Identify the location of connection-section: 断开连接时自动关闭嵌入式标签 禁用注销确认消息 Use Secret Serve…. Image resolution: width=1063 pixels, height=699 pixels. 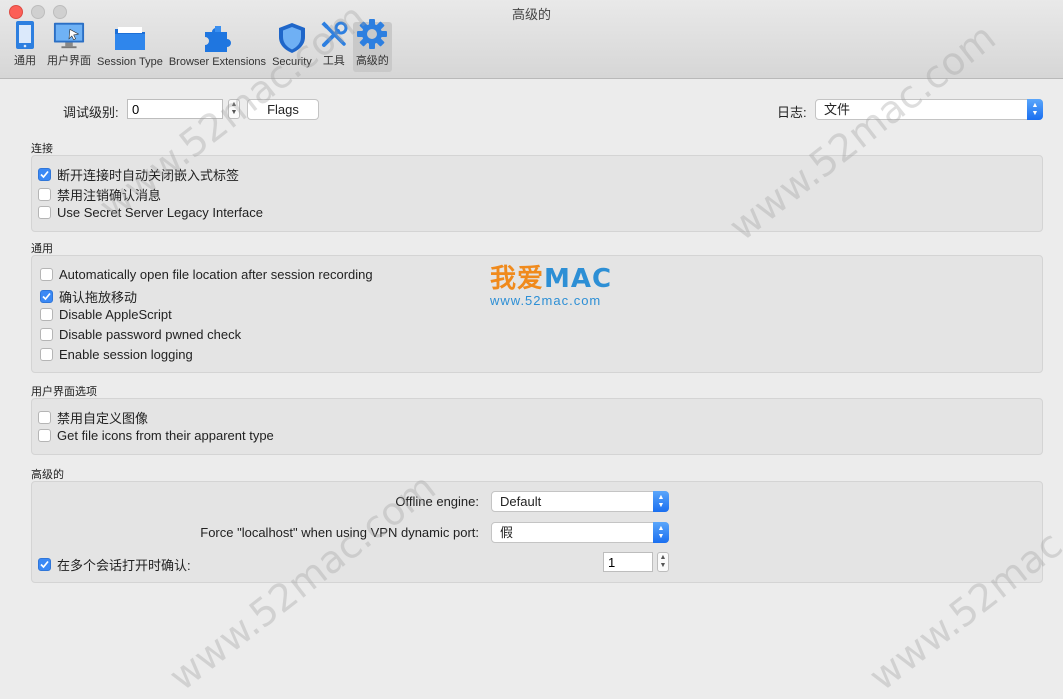
(537, 193).